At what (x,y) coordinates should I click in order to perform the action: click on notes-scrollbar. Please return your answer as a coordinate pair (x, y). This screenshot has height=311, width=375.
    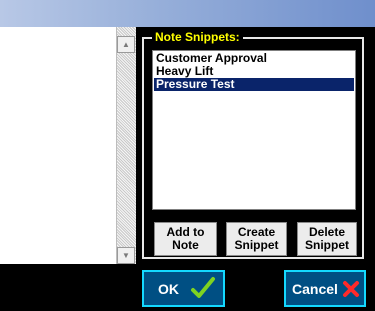
    Looking at the image, I should click on (126, 145).